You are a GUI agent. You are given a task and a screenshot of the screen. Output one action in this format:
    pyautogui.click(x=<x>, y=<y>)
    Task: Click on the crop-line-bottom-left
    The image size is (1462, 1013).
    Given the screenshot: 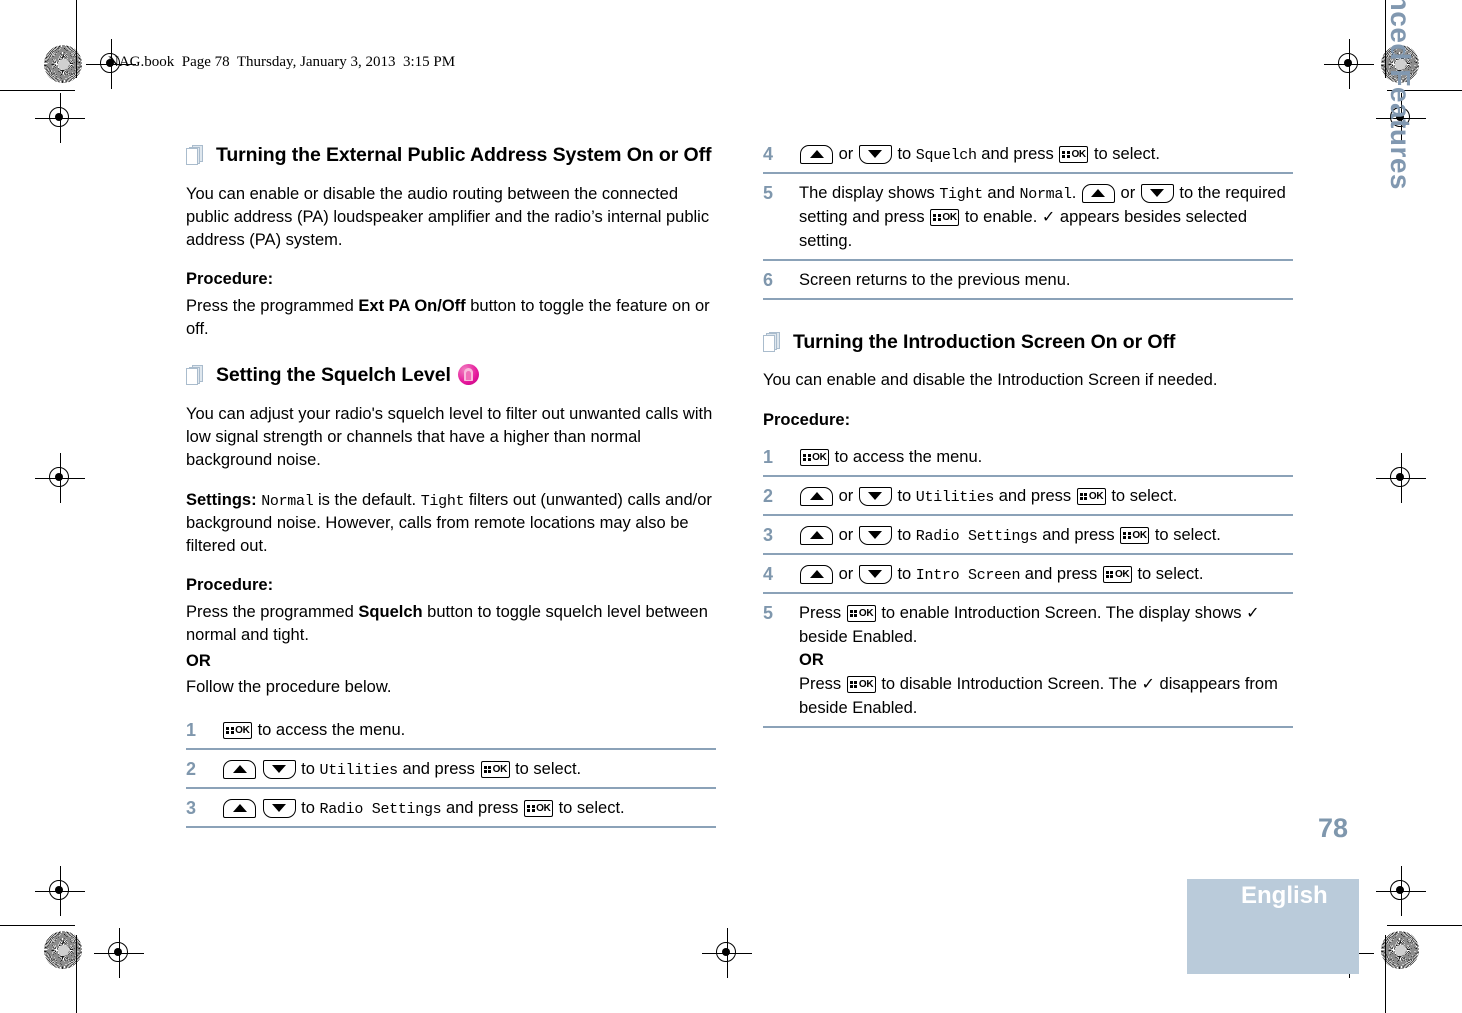 What is the action you would take?
    pyautogui.click(x=37, y=925)
    